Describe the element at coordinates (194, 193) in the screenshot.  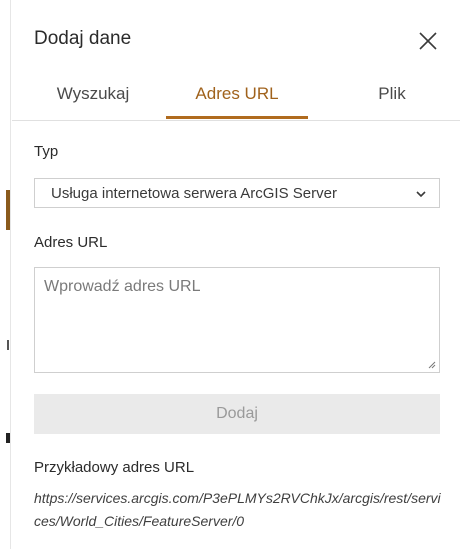
I see `type-select-value: Usługa internetowa serwera ArcGIS Server` at that location.